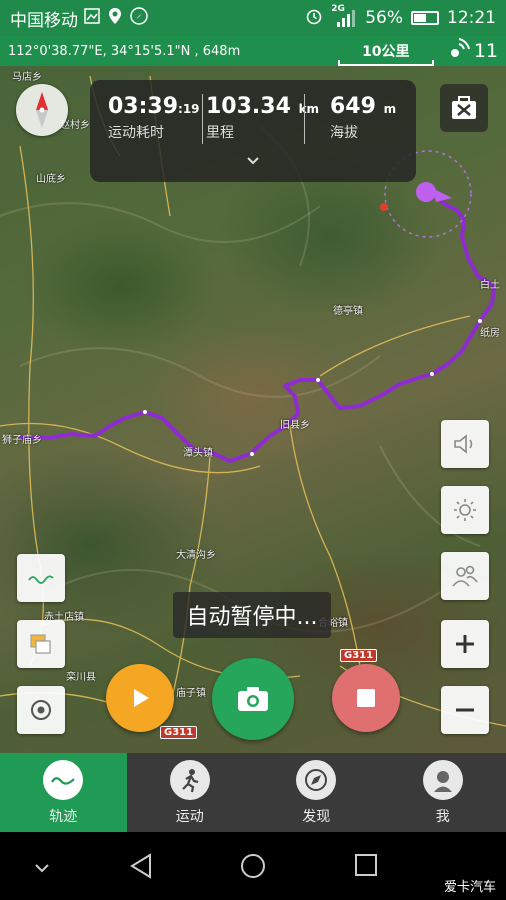 This screenshot has height=900, width=506. Describe the element at coordinates (309, 109) in the screenshot. I see `distance-unit: km` at that location.